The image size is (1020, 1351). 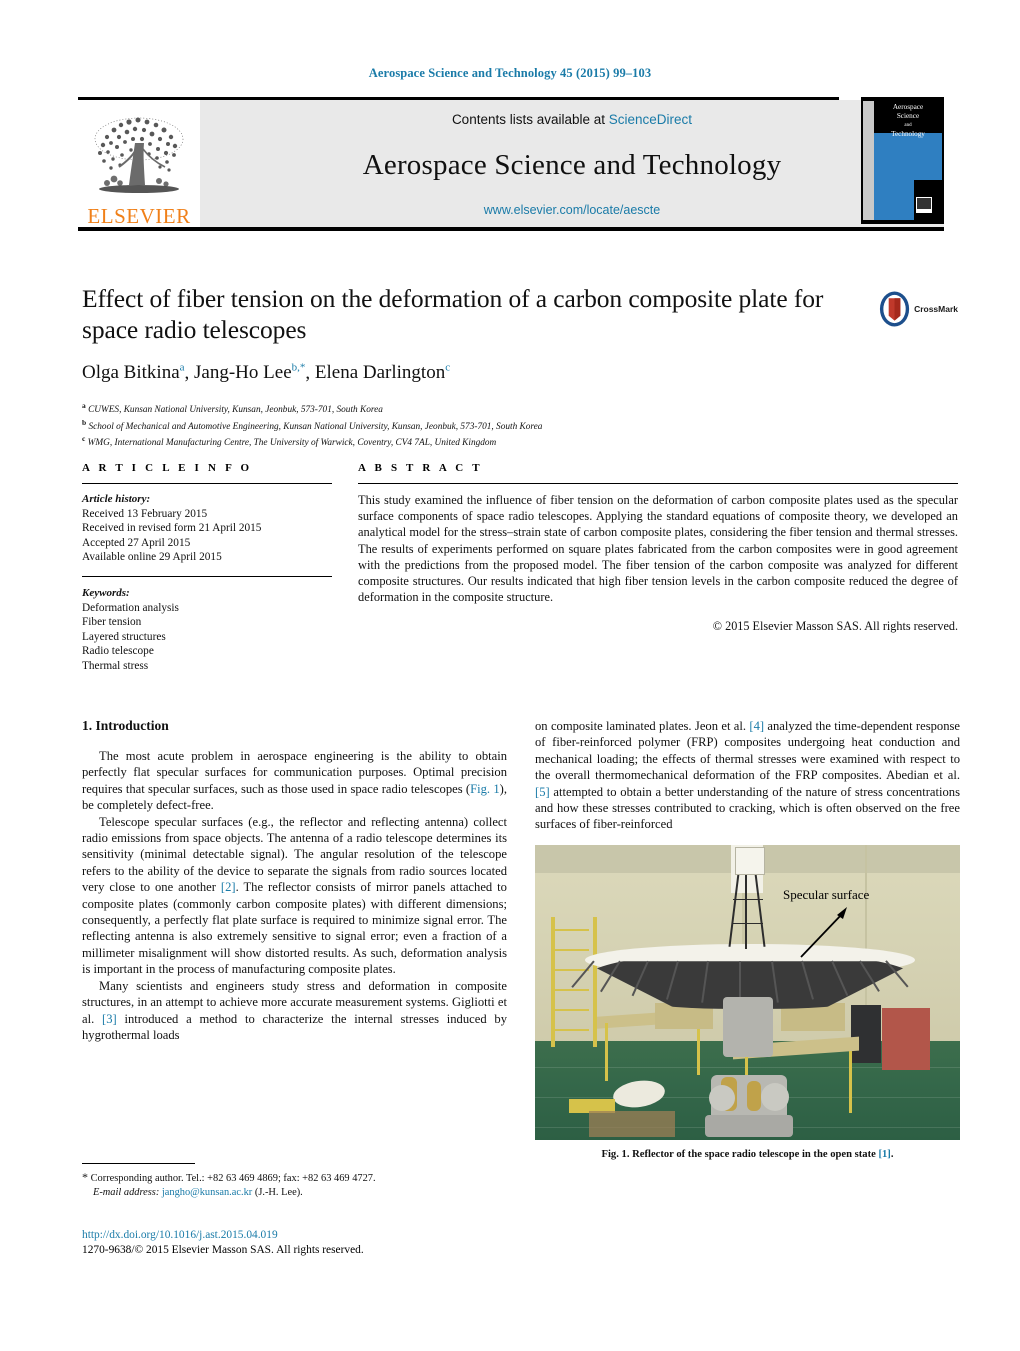 What do you see at coordinates (136, 542) in the screenshot?
I see `history-item: Accepted 27 April 2015` at bounding box center [136, 542].